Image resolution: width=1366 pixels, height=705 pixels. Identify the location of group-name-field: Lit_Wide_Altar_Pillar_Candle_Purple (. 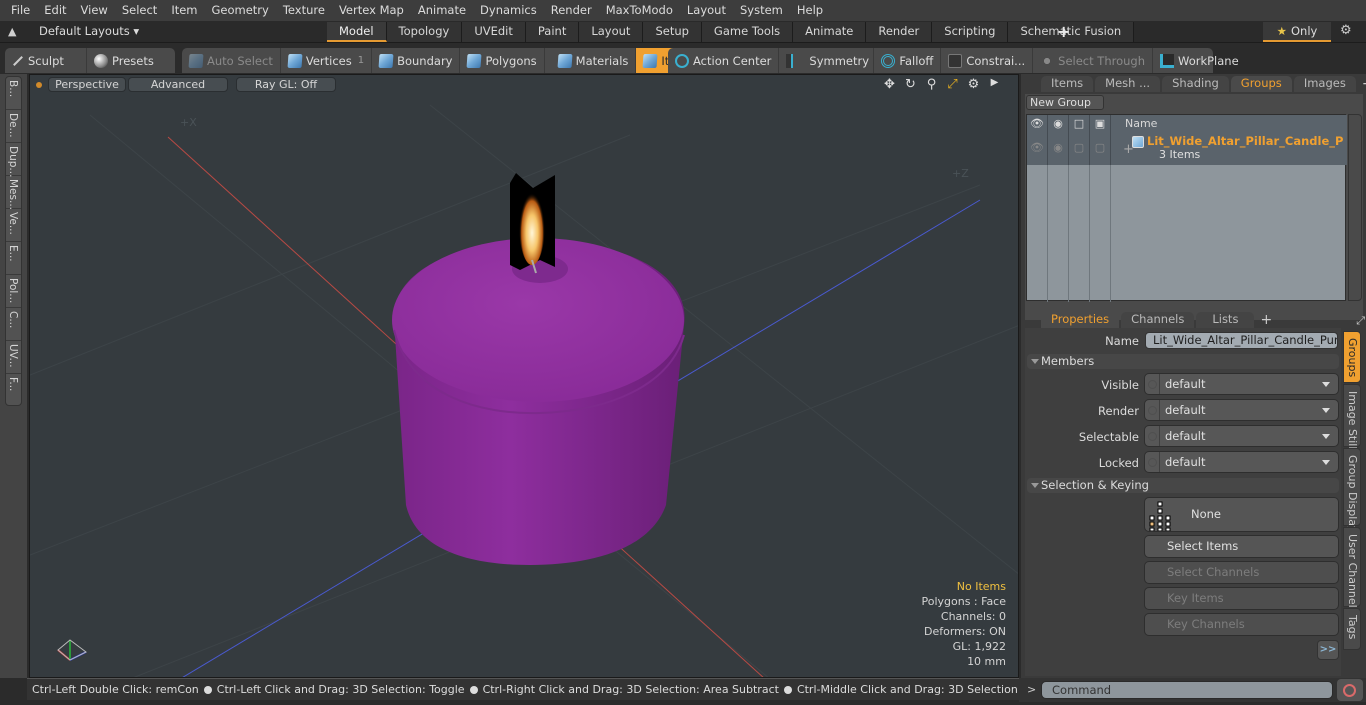
(1241, 340).